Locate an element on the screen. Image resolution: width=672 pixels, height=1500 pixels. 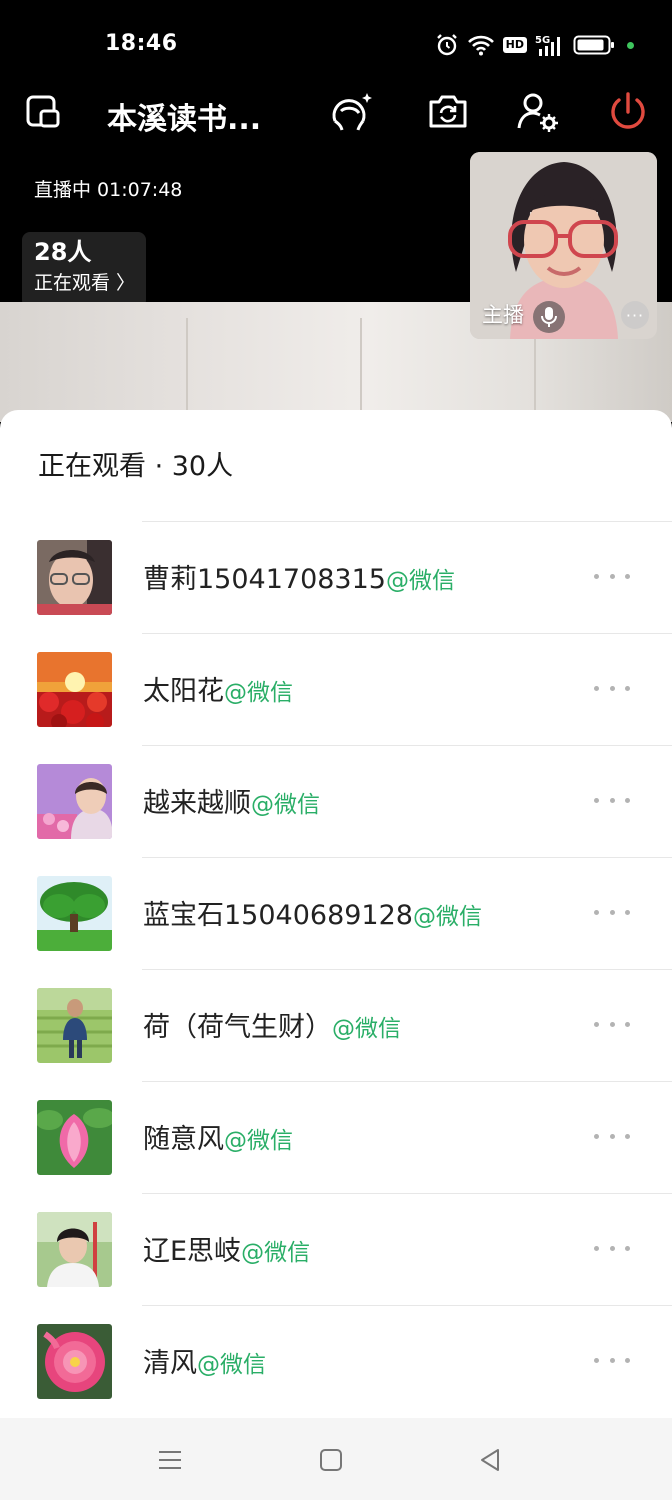
viewer-name: 蓝宝石15040689128 is located at coordinates (278, 915).